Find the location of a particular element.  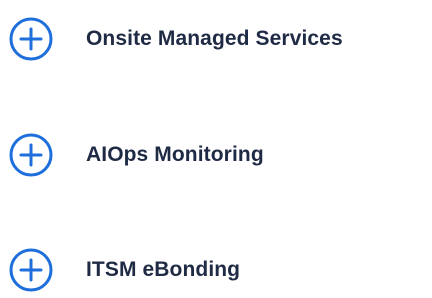

accordion-item-label: Onsite Managed Services is located at coordinates (214, 38).